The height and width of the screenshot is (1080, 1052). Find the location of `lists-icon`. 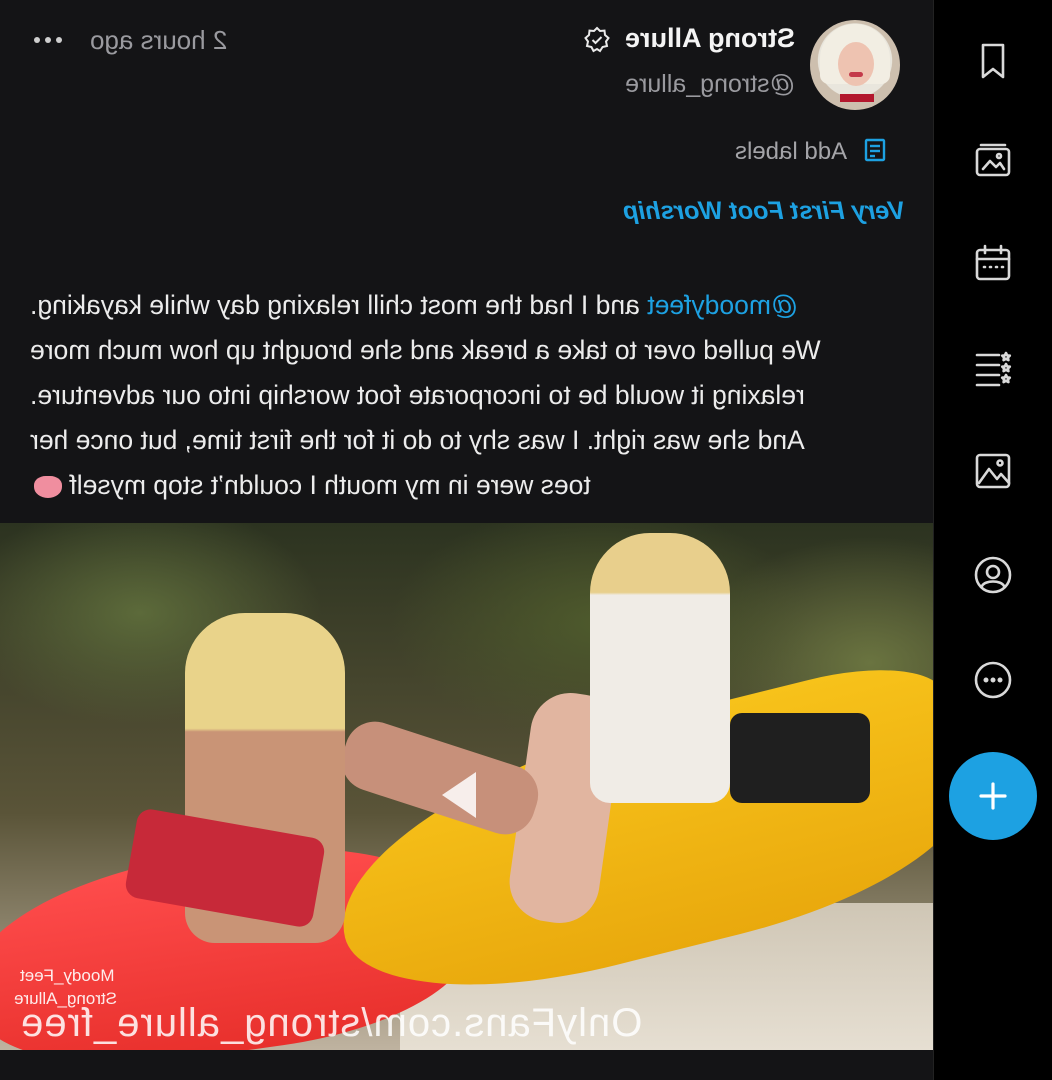

lists-icon is located at coordinates (993, 367).